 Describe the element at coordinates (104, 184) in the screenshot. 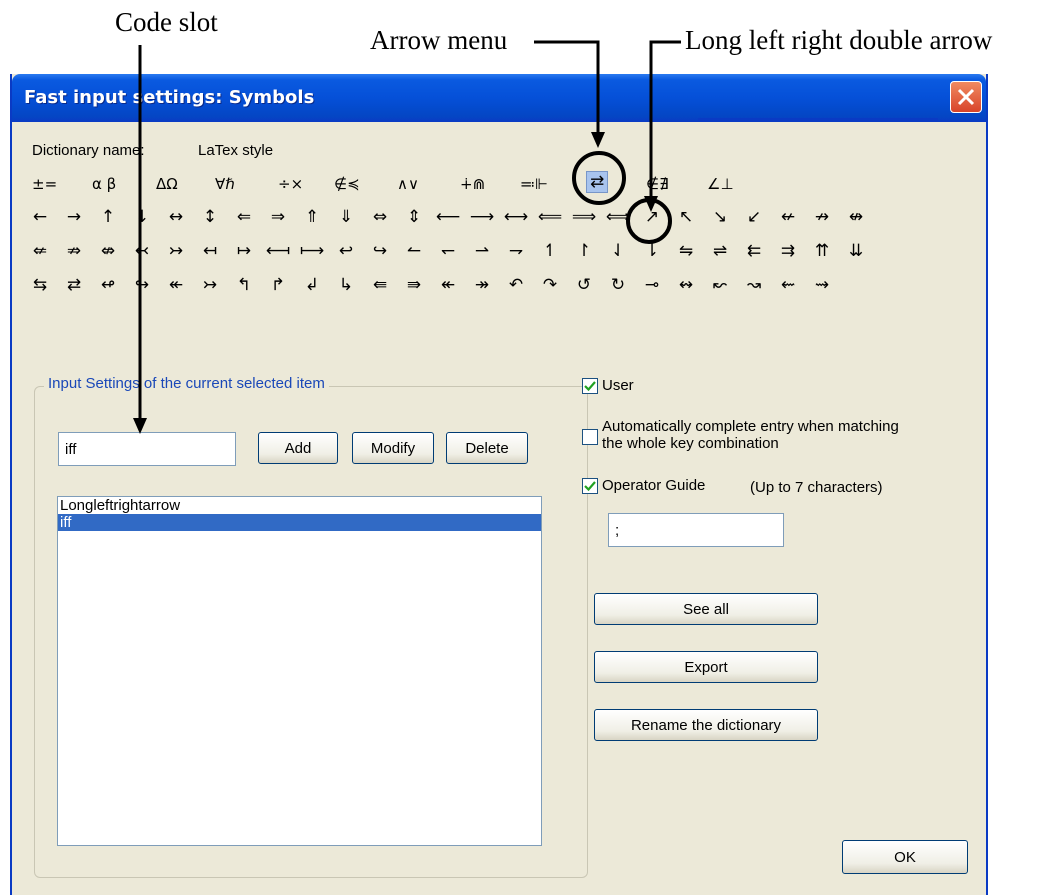

I see `tab-greek-lower: α β` at that location.